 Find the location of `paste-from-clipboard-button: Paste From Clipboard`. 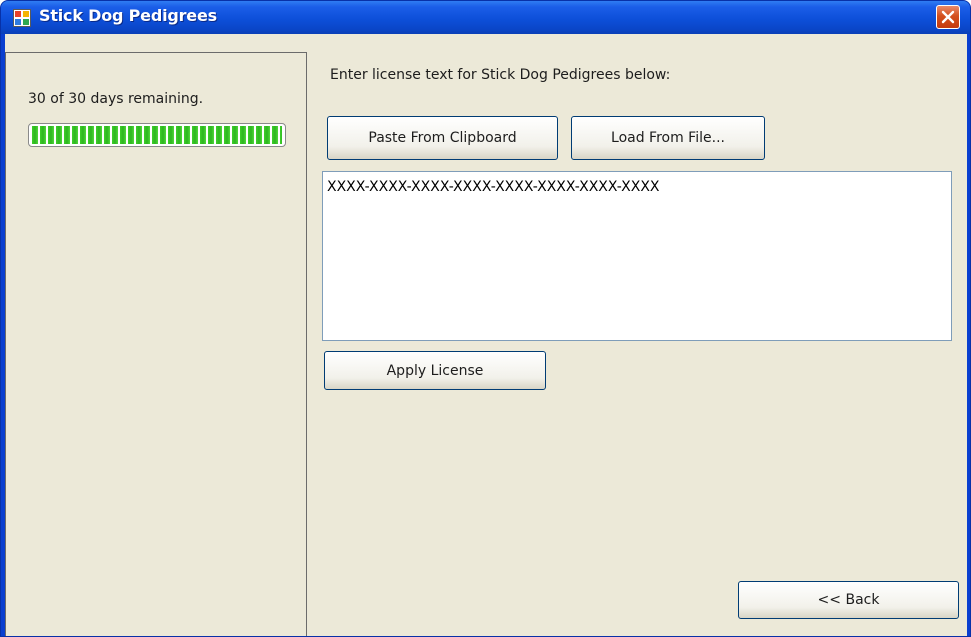

paste-from-clipboard-button: Paste From Clipboard is located at coordinates (442, 138).